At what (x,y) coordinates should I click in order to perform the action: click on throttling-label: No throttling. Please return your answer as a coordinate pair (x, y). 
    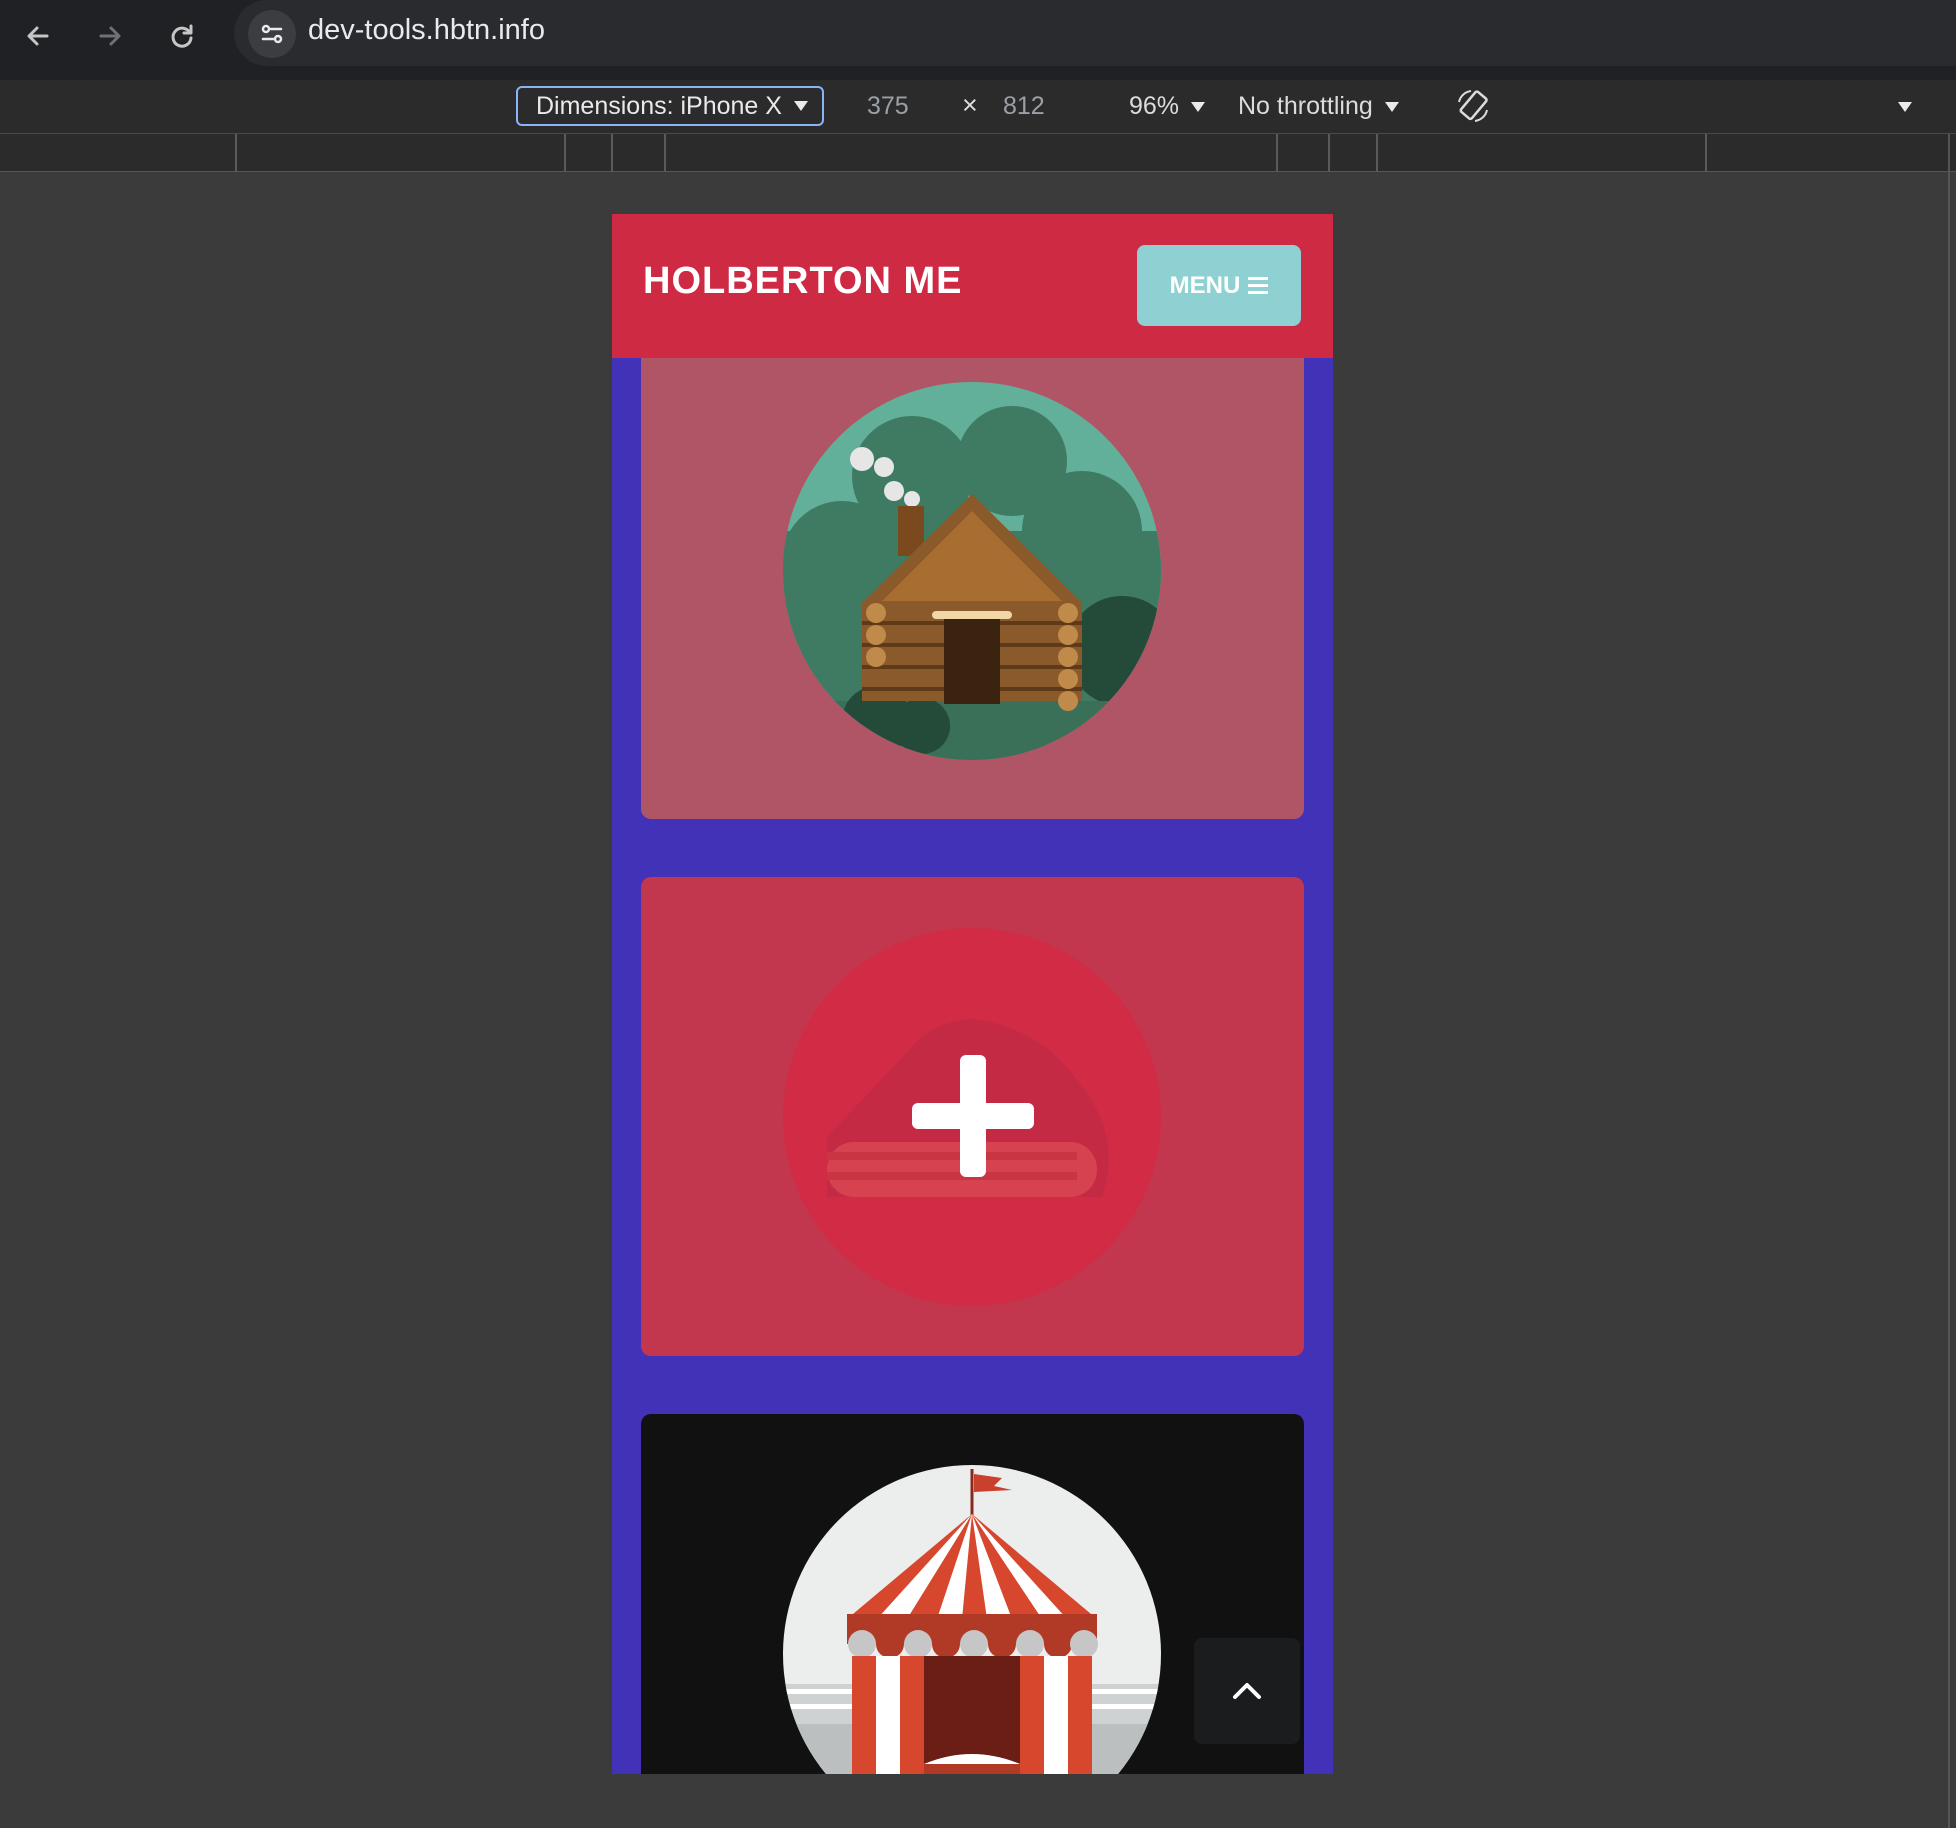
    Looking at the image, I should click on (1305, 106).